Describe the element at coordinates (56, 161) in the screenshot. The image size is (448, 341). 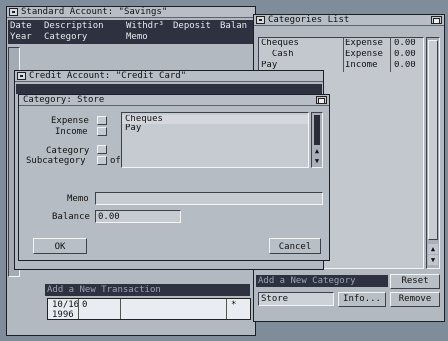
I see `subcategory-label: Subcategory` at that location.